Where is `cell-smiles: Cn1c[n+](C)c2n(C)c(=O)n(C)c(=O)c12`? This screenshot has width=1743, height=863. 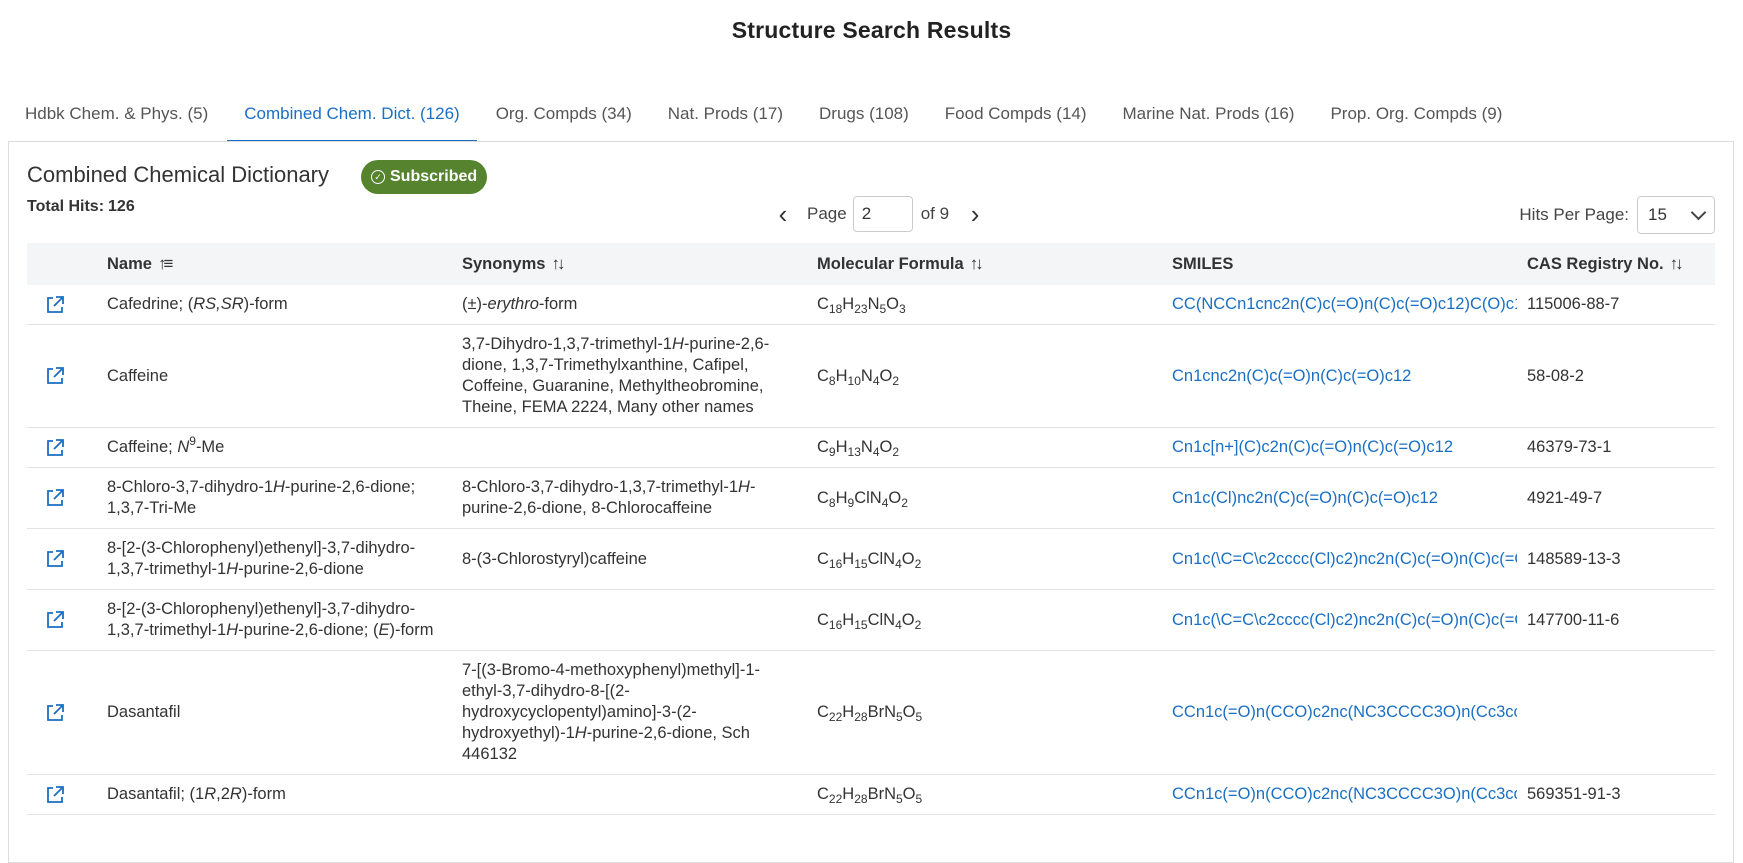 cell-smiles: Cn1c[n+](C)c2n(C)c(=O)n(C)c(=O)c12 is located at coordinates (1349, 447).